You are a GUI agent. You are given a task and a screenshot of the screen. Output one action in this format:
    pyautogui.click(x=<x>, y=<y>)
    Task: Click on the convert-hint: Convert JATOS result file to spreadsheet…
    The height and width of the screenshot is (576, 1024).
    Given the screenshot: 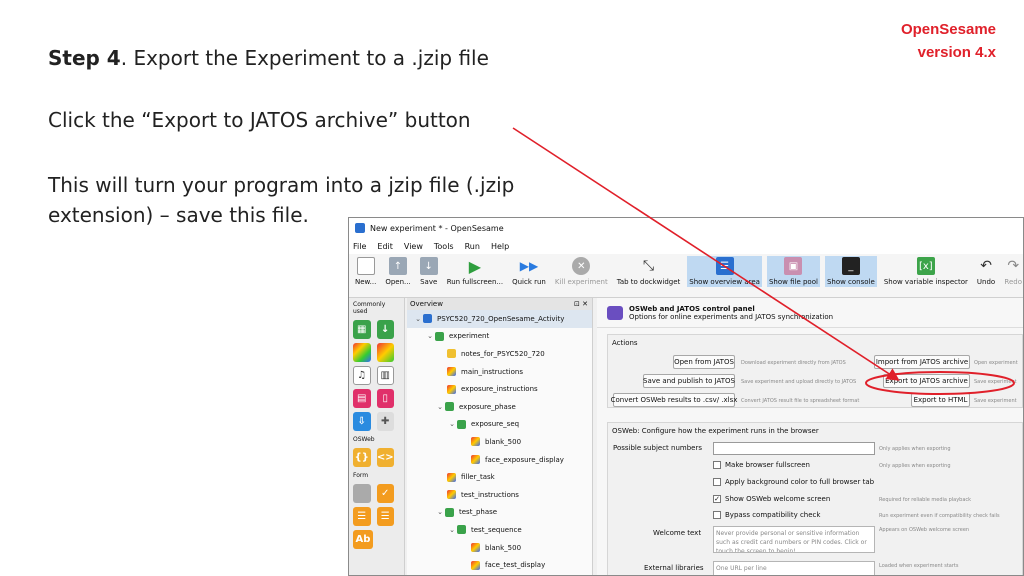 What is the action you would take?
    pyautogui.click(x=800, y=401)
    